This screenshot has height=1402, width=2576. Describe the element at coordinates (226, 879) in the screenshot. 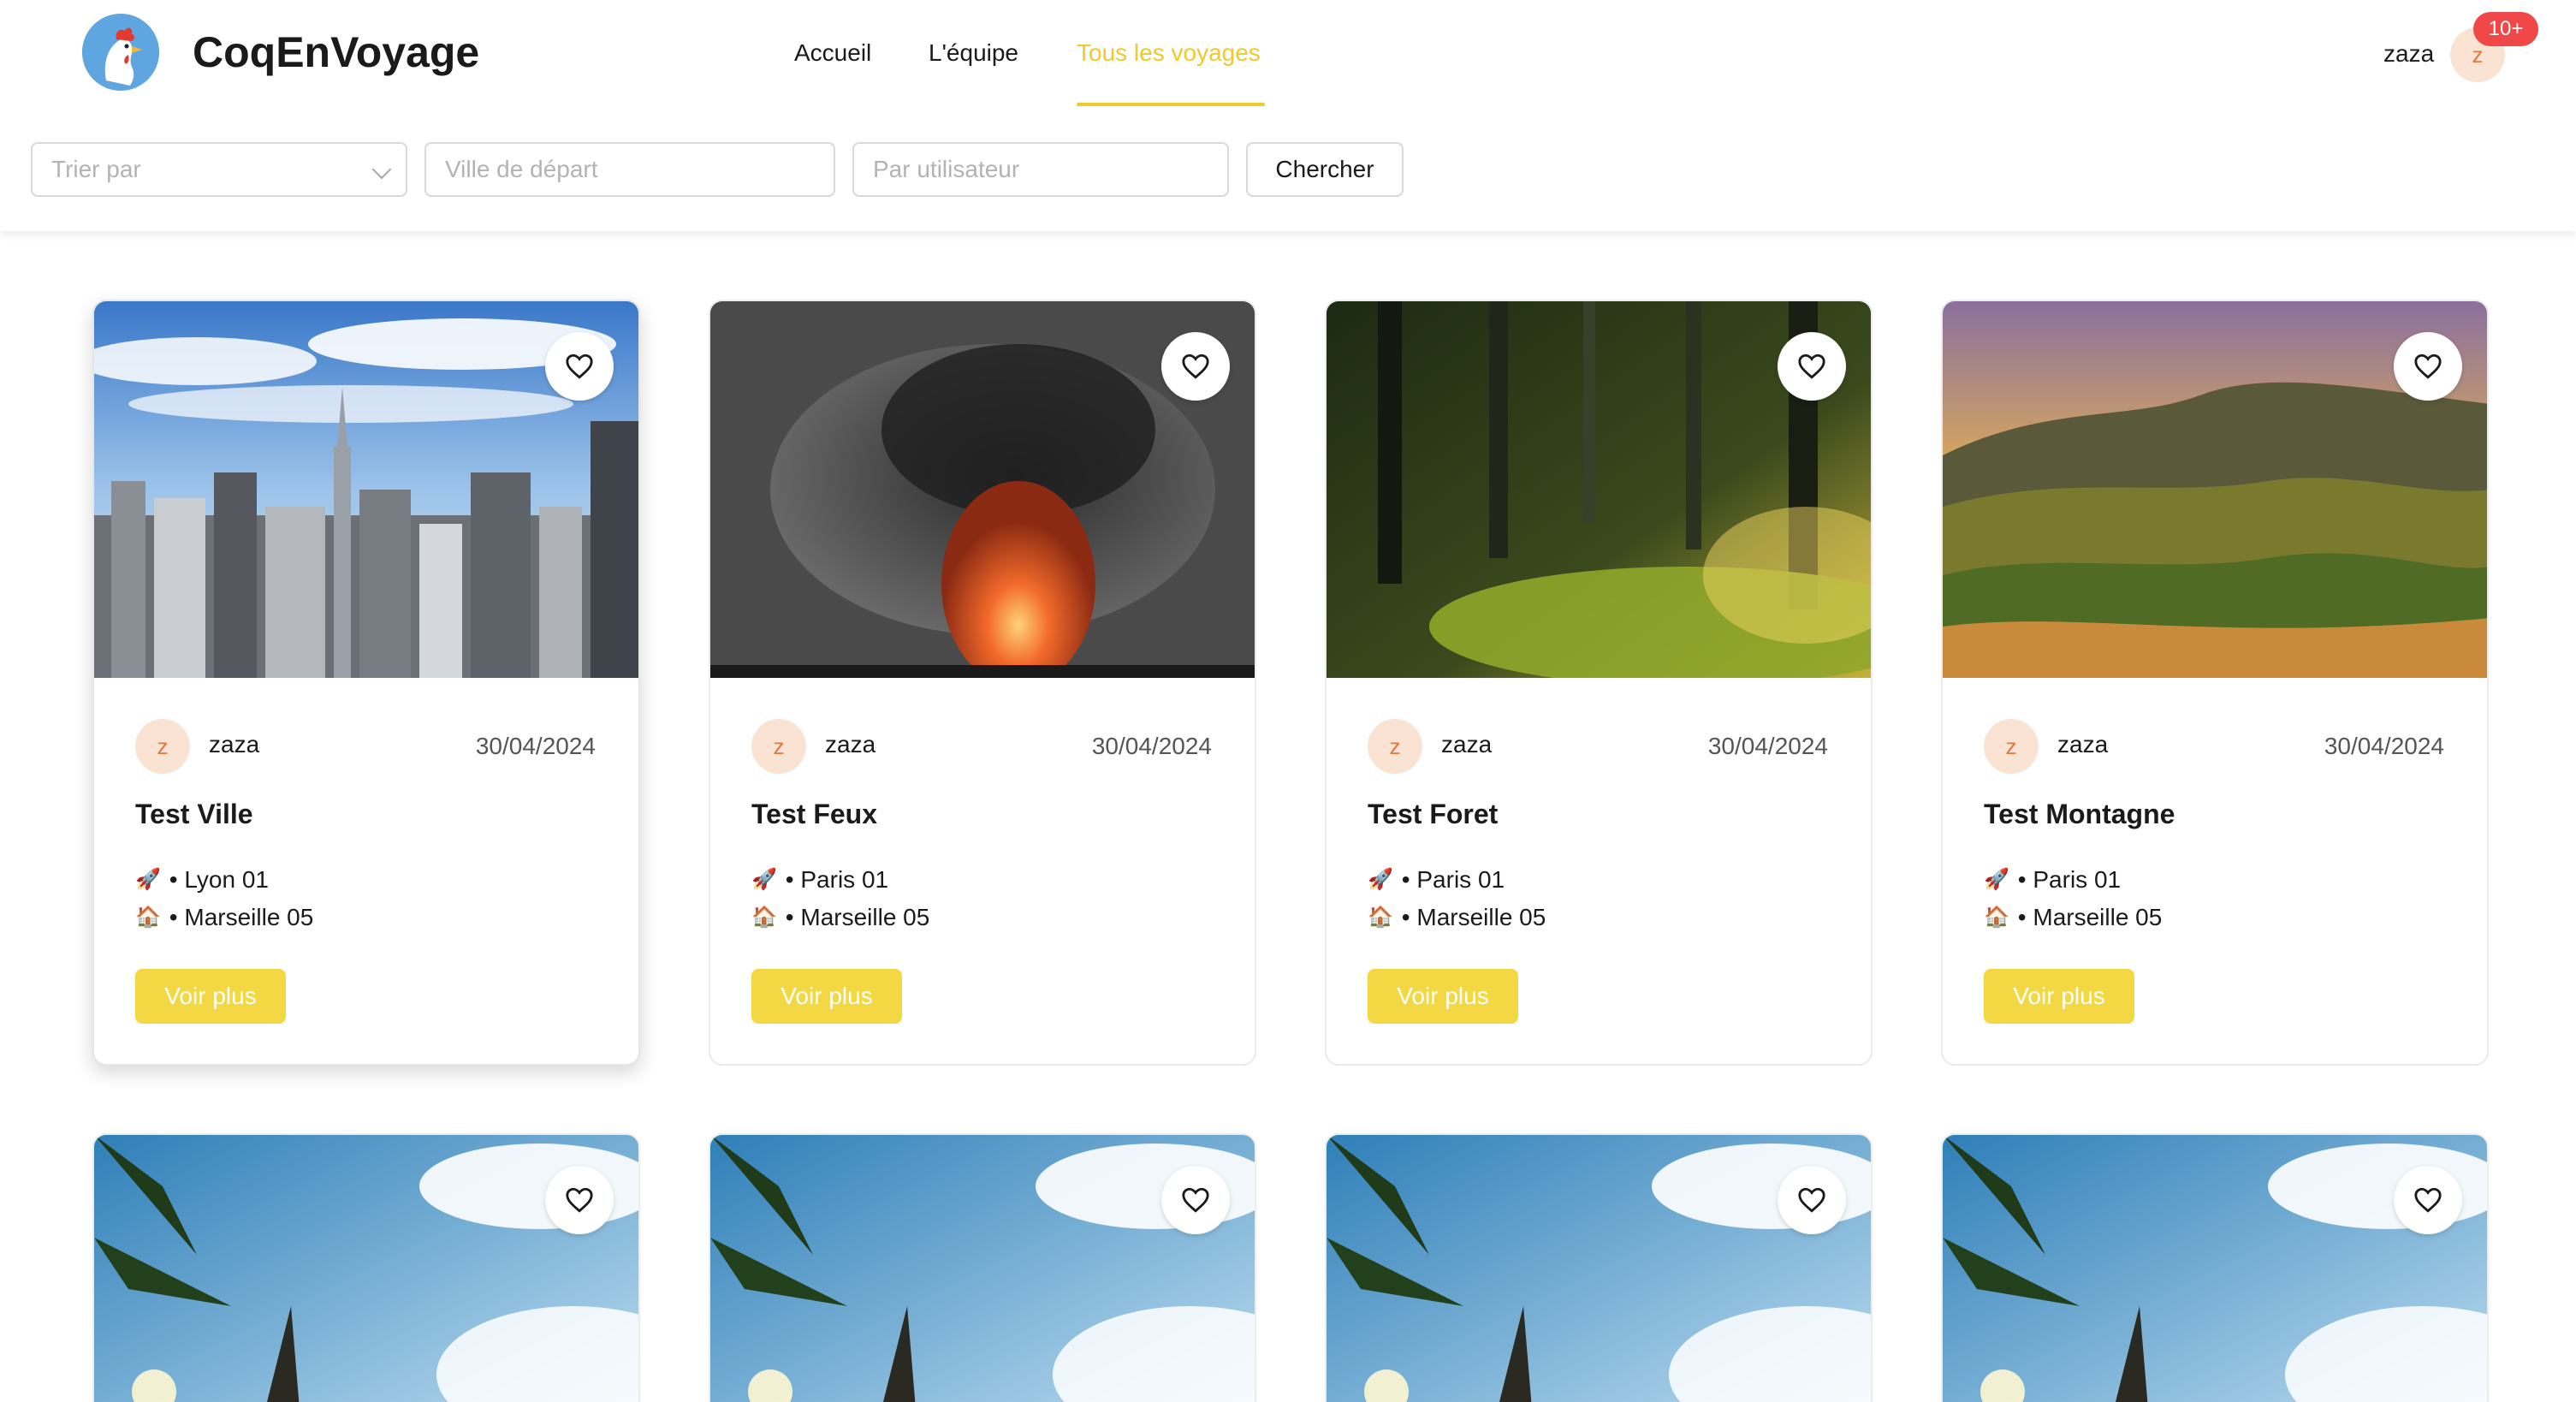

I see `departure-city: Lyon 01` at that location.